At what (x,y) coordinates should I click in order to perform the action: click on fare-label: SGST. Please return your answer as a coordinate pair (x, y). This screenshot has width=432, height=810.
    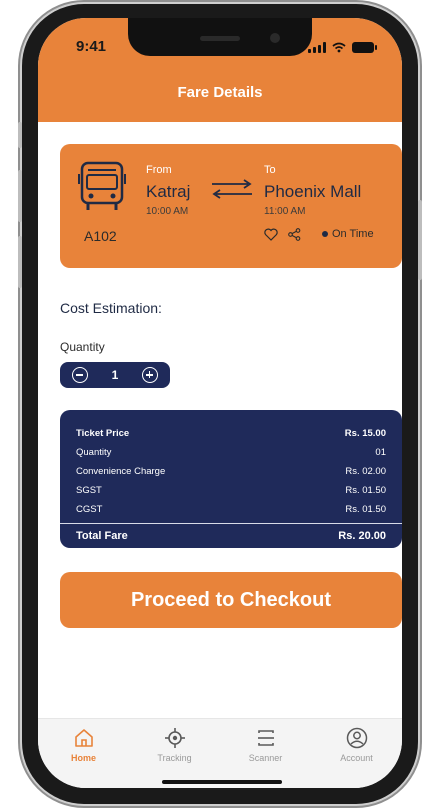
    Looking at the image, I should click on (89, 490).